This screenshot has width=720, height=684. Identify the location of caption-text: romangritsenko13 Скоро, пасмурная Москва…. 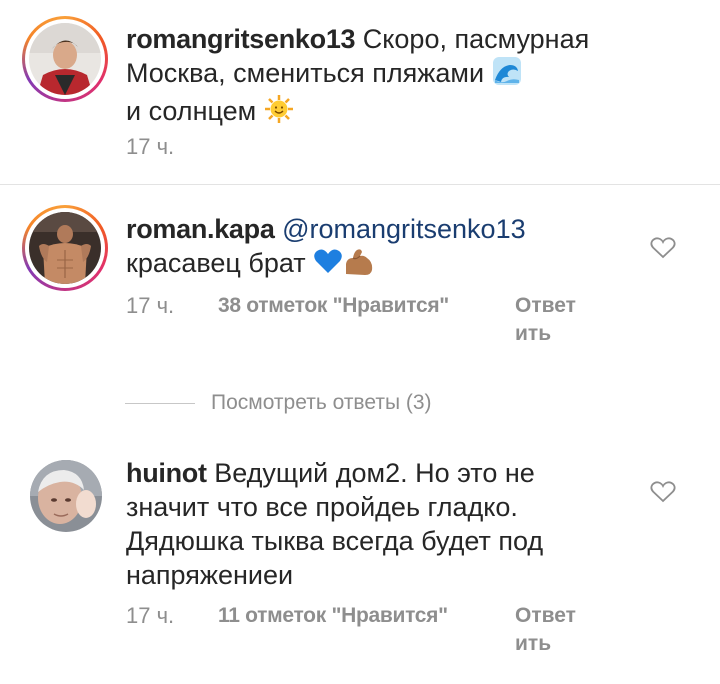
(406, 77).